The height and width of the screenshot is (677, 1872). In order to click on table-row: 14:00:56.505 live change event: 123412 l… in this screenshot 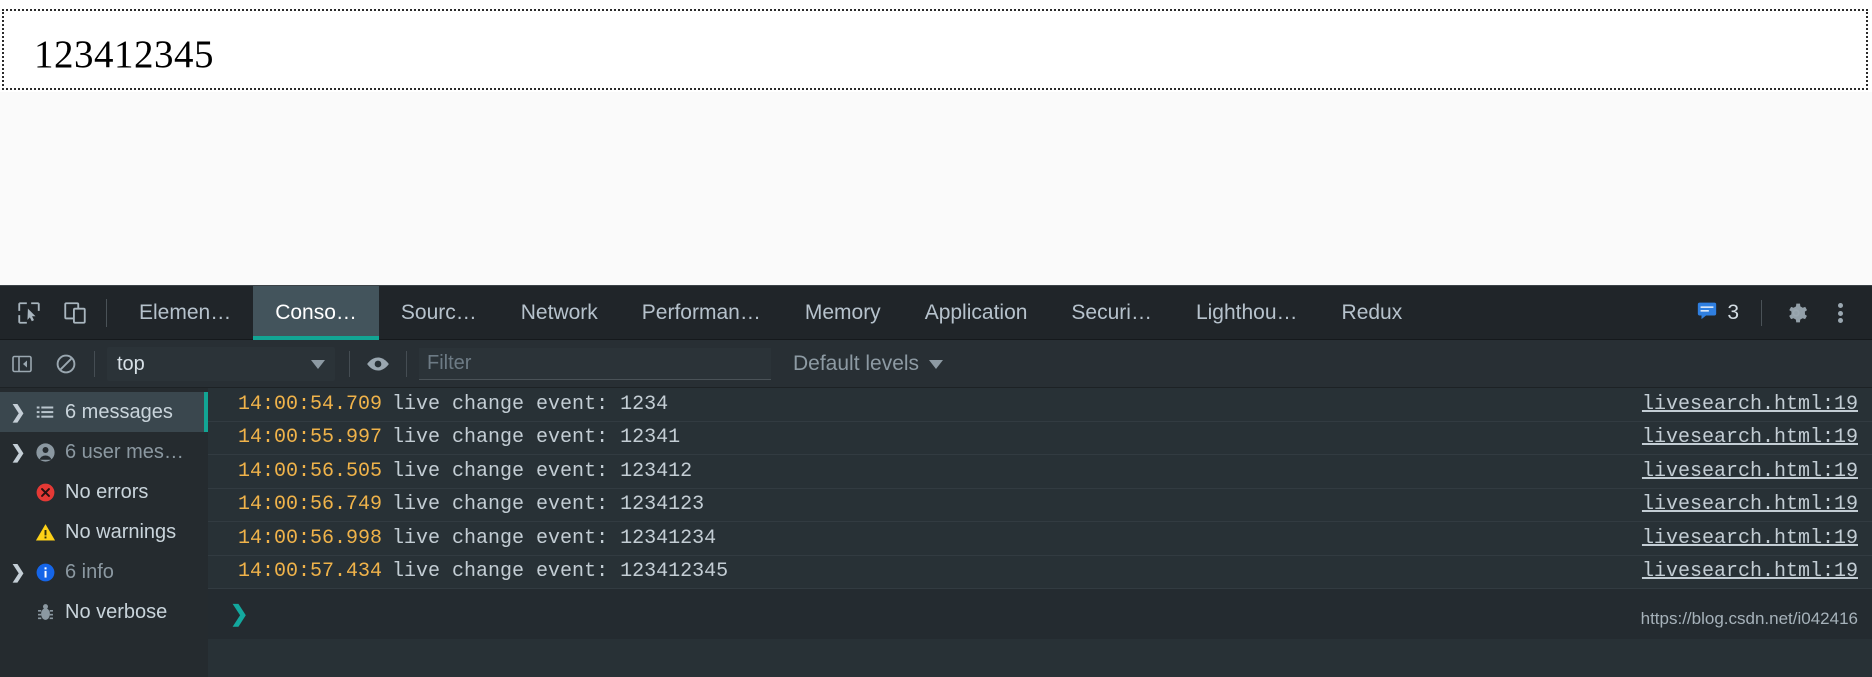, I will do `click(1040, 472)`.